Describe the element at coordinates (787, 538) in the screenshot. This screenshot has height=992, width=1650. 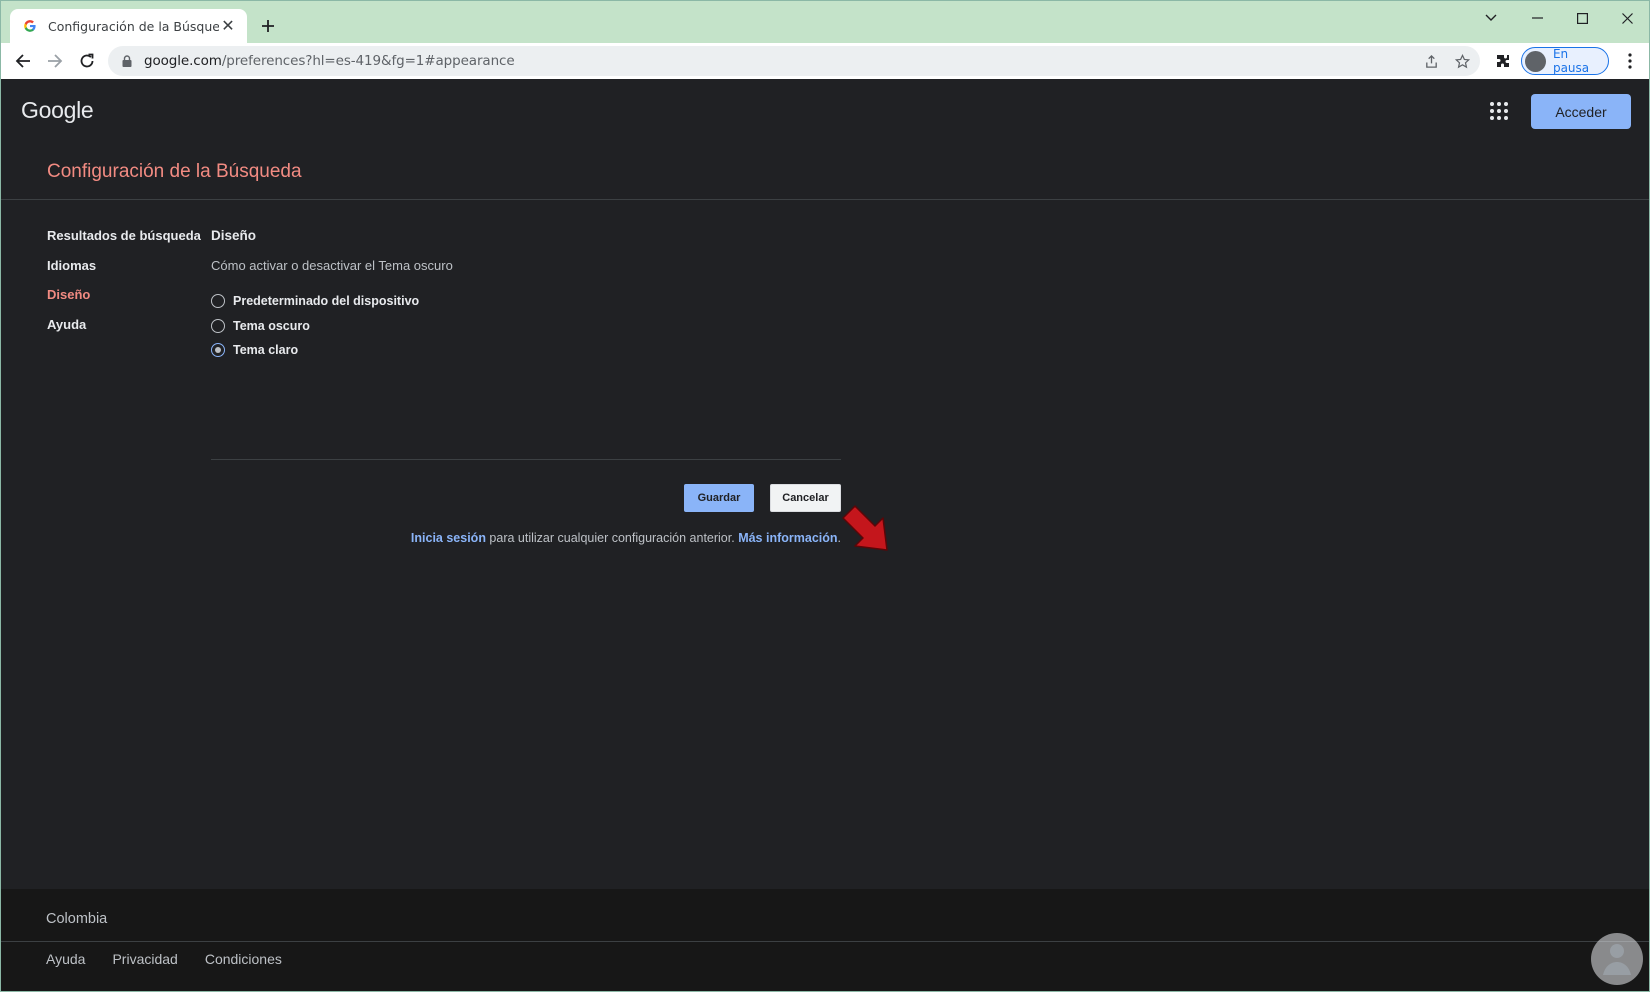
I see `more-info-link: Más información` at that location.